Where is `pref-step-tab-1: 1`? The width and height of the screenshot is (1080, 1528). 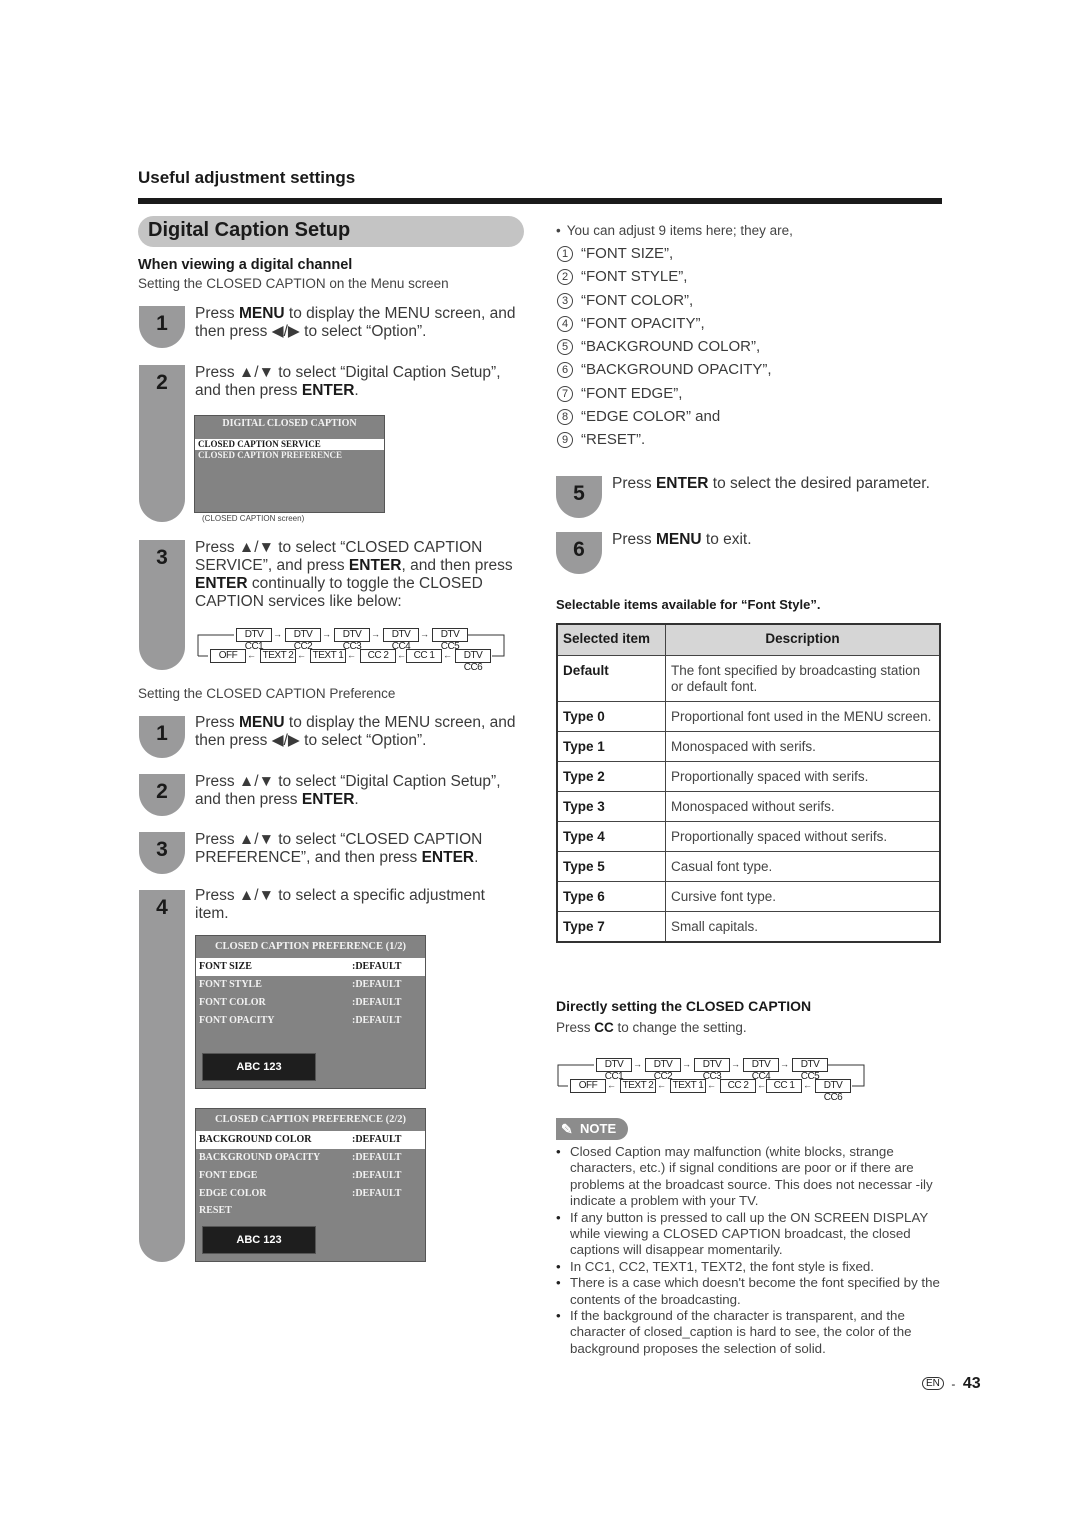
pref-step-tab-1: 1 is located at coordinates (162, 737).